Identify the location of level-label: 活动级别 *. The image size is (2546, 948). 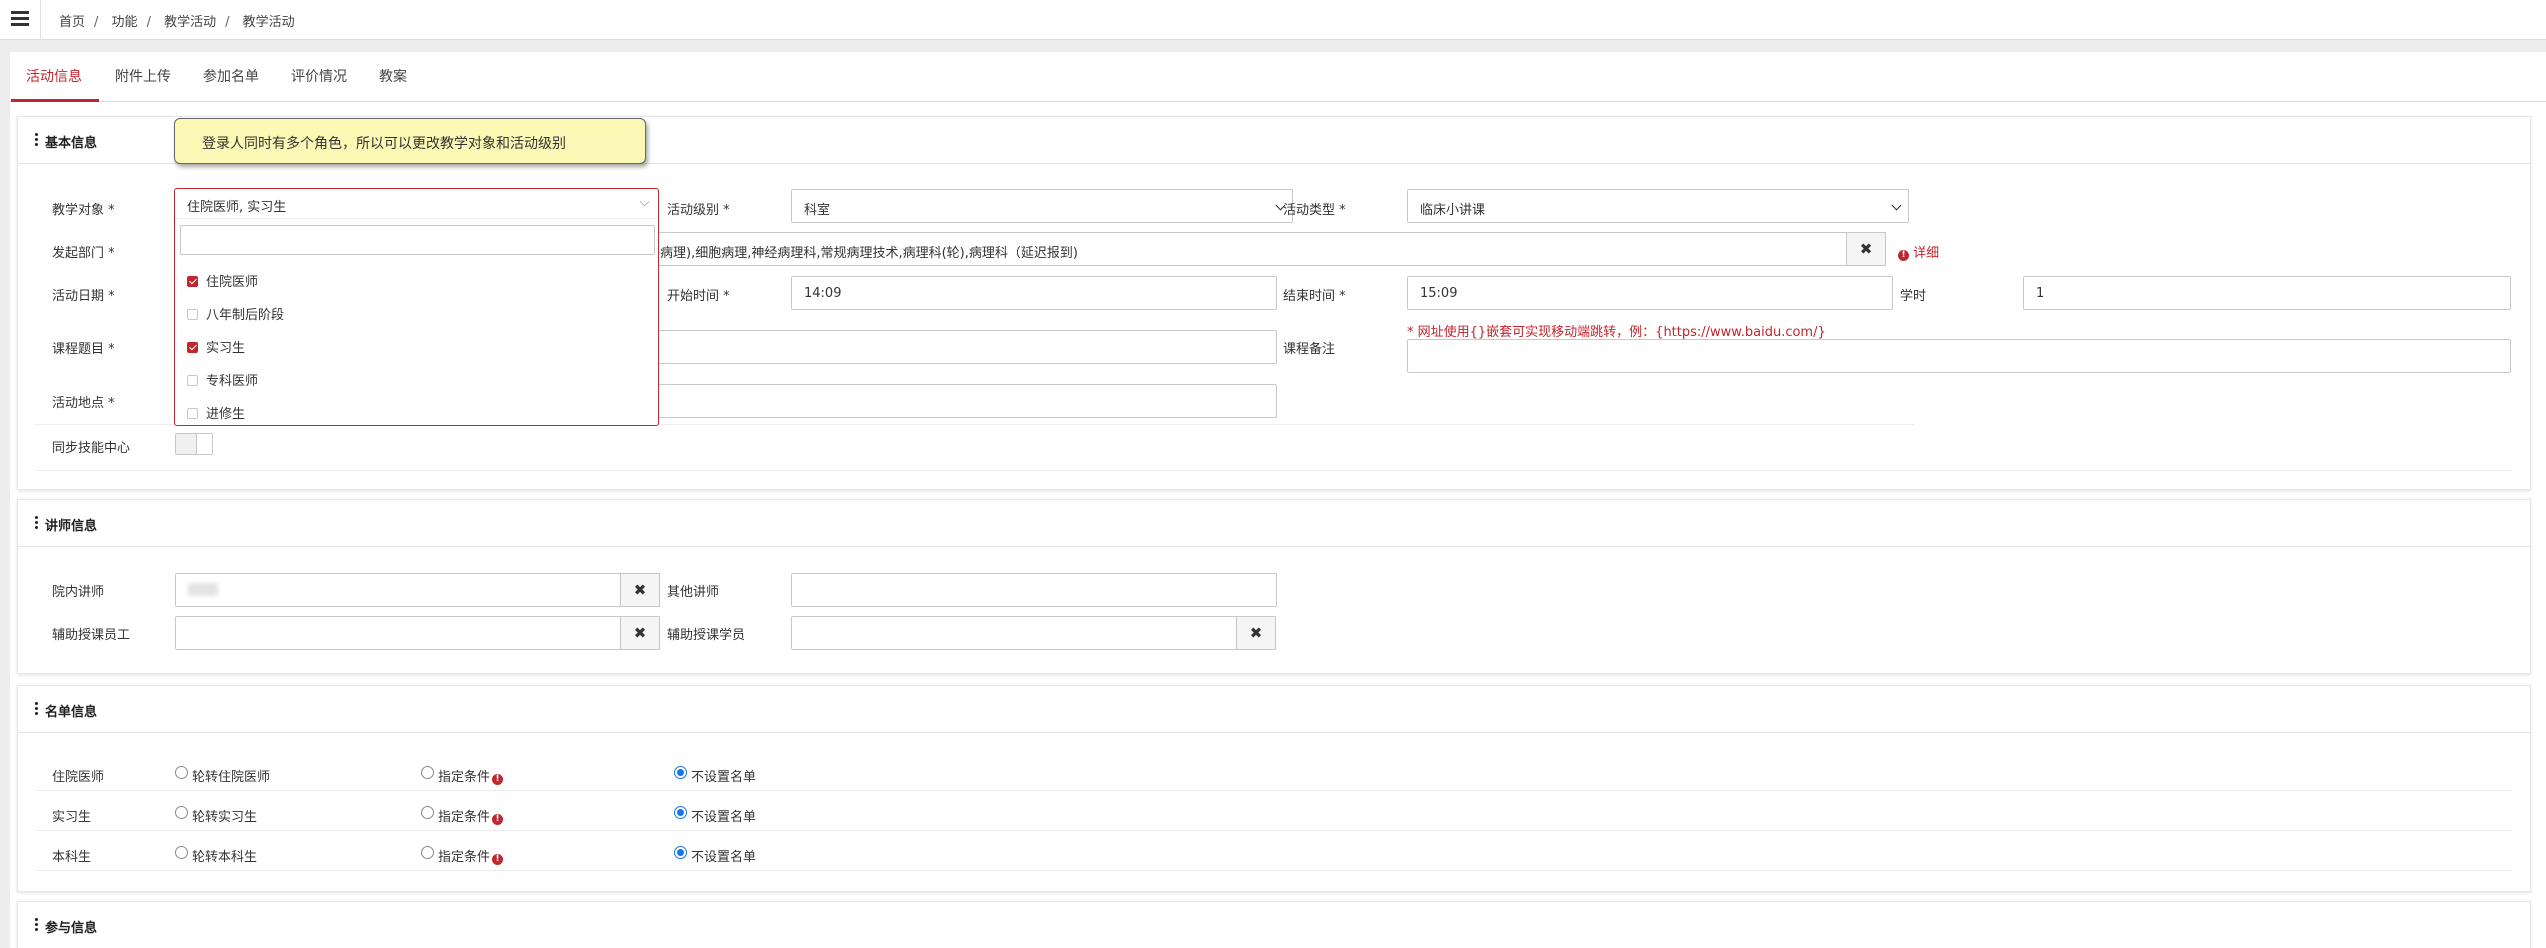
(698, 210).